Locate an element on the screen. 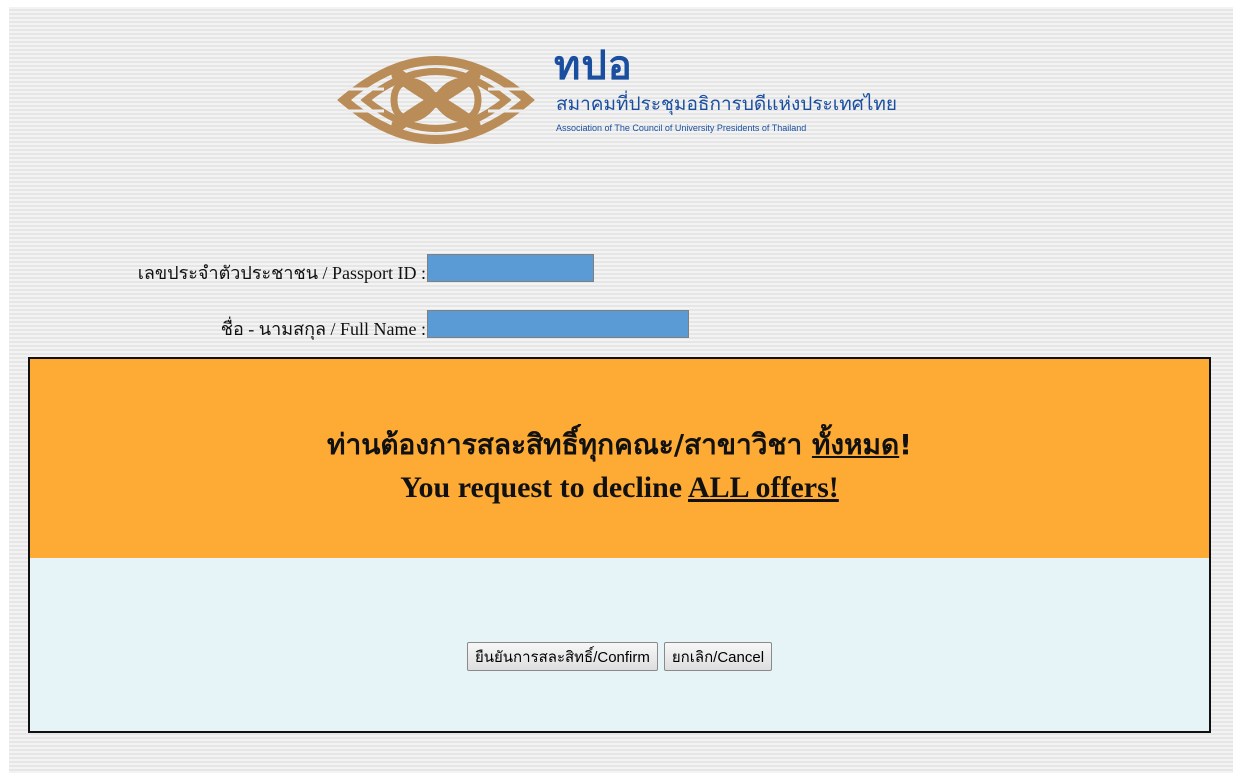 The height and width of the screenshot is (773, 1233). logo-title: ทปอ is located at coordinates (593, 66).